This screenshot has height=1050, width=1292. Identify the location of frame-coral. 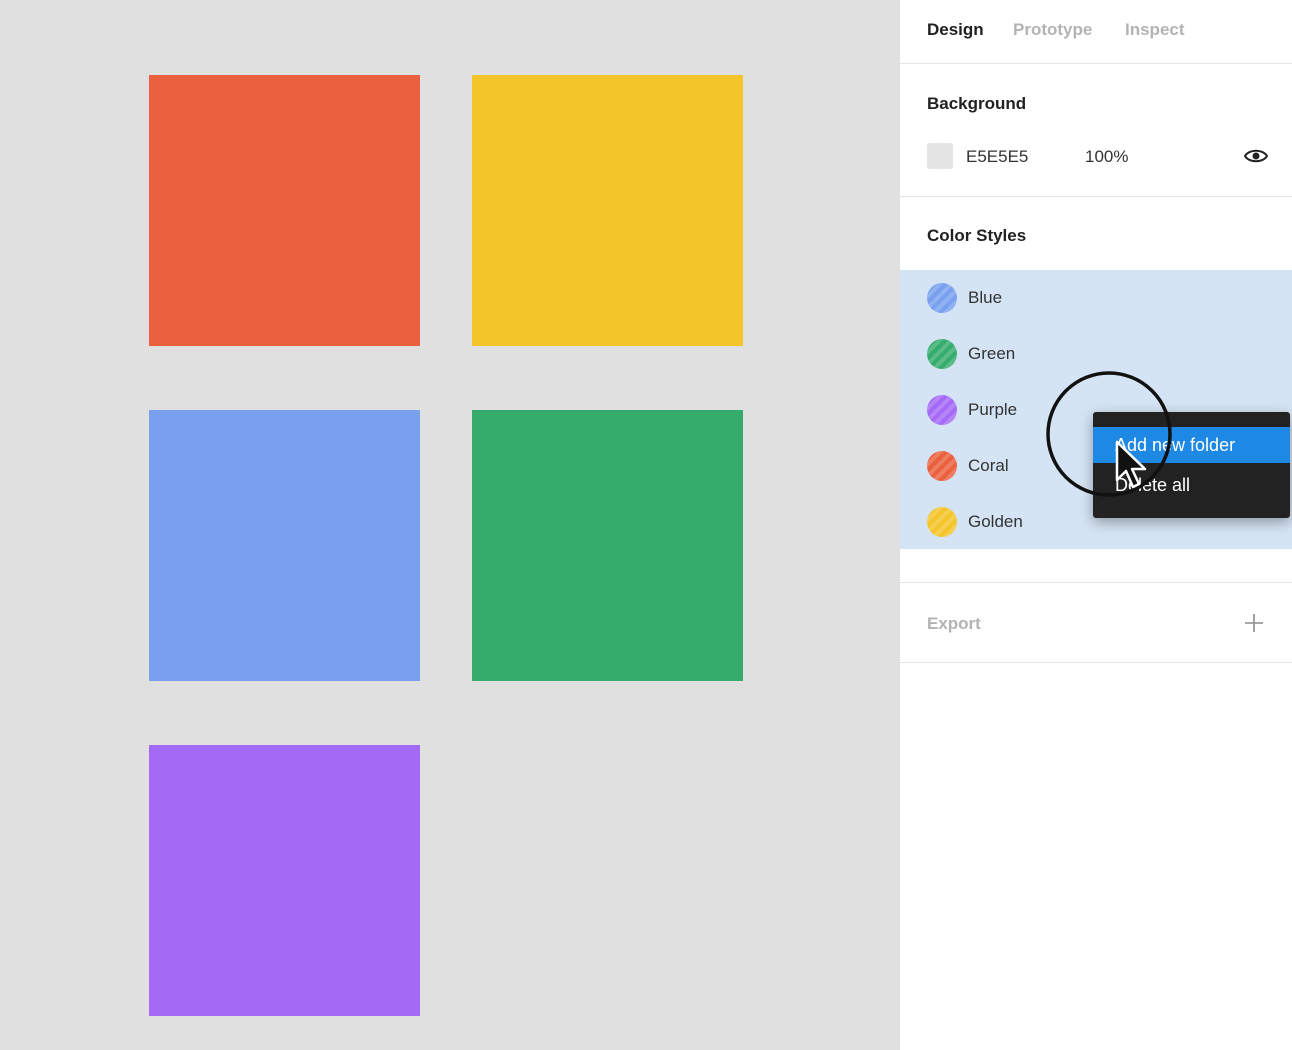
(284, 210).